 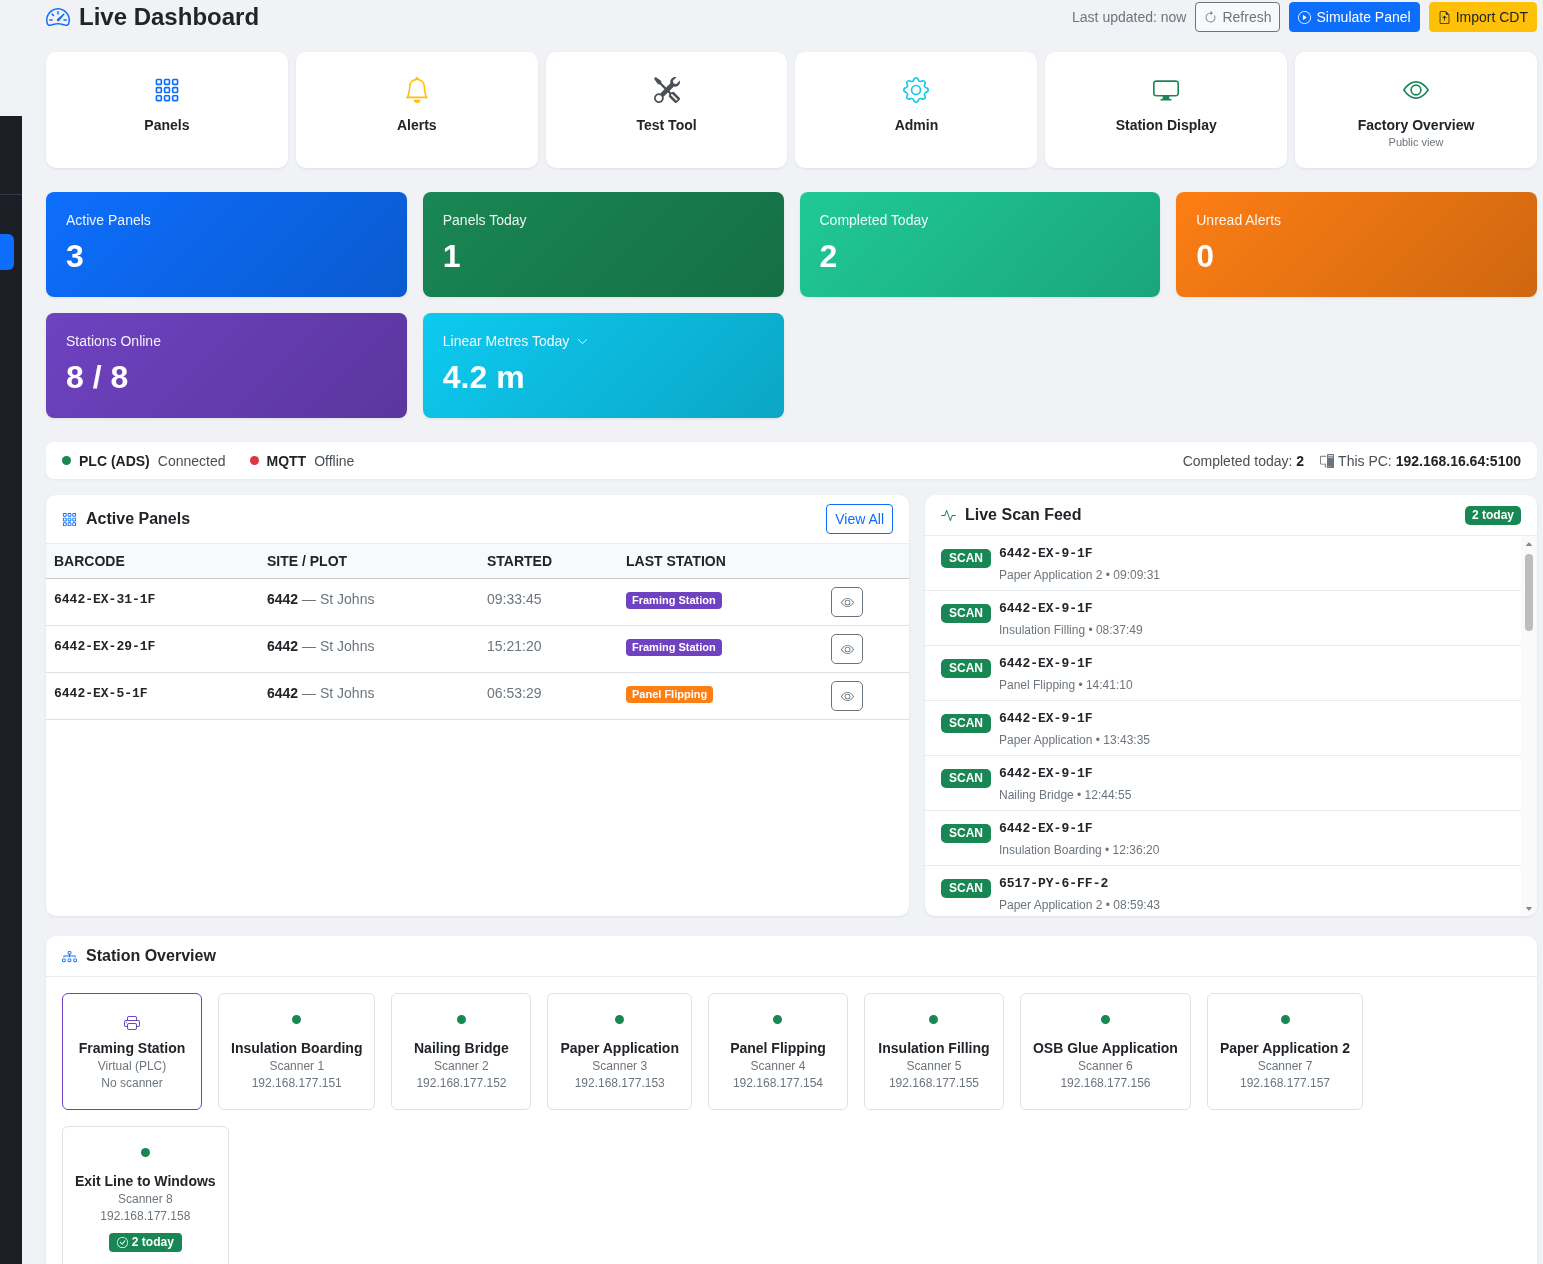 What do you see at coordinates (1105, 1083) in the screenshot?
I see `station-detail: 192.168.177.156` at bounding box center [1105, 1083].